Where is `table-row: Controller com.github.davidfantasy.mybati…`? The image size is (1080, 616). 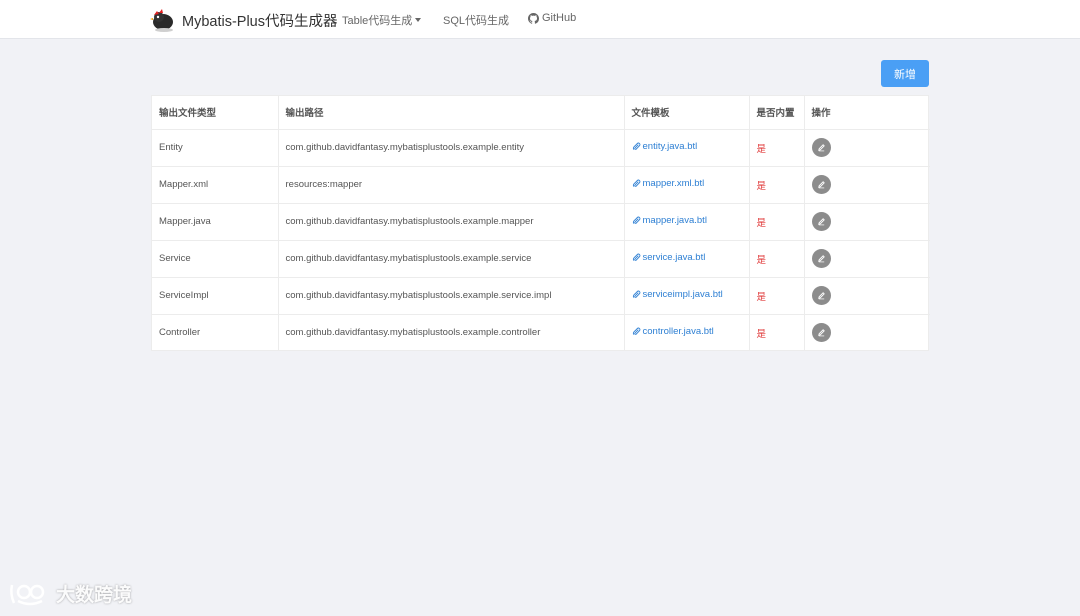
table-row: Controller com.github.davidfantasy.mybati… is located at coordinates (541, 332).